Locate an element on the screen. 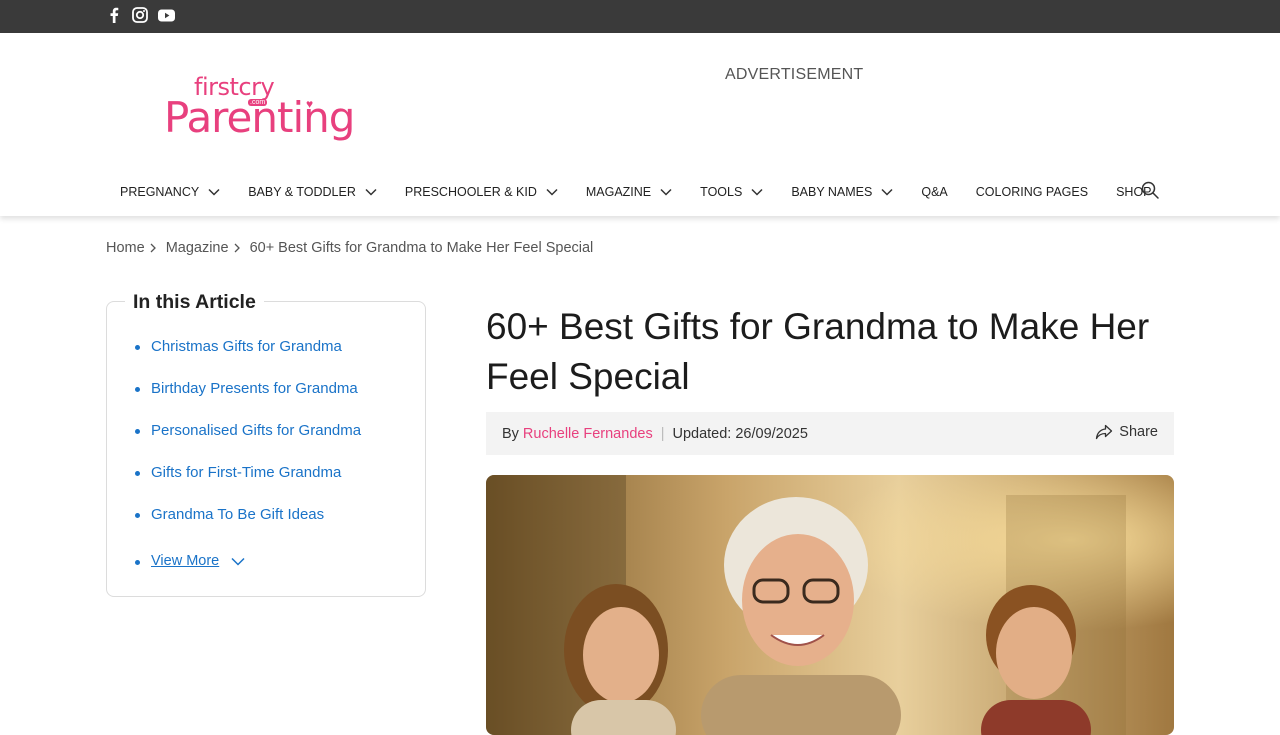 Image resolution: width=1280 pixels, height=735 pixels. share-button: Share is located at coordinates (1126, 432).